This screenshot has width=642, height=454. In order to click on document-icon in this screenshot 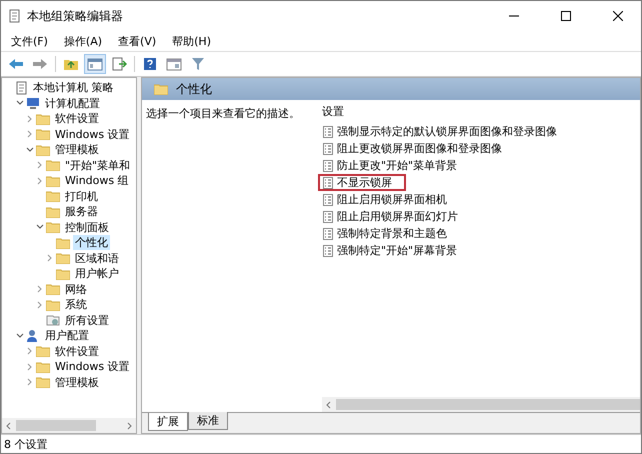, I will do `click(22, 87)`.